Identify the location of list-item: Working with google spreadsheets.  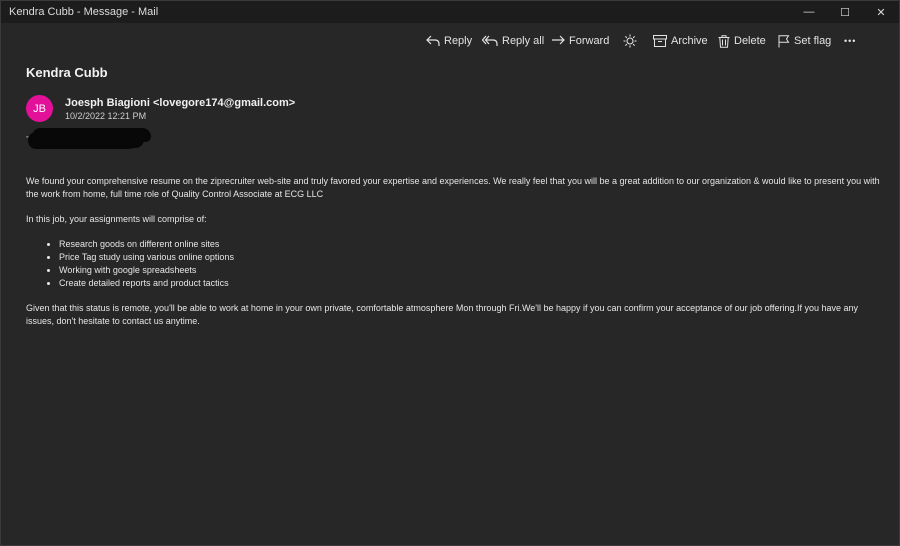
(470, 270).